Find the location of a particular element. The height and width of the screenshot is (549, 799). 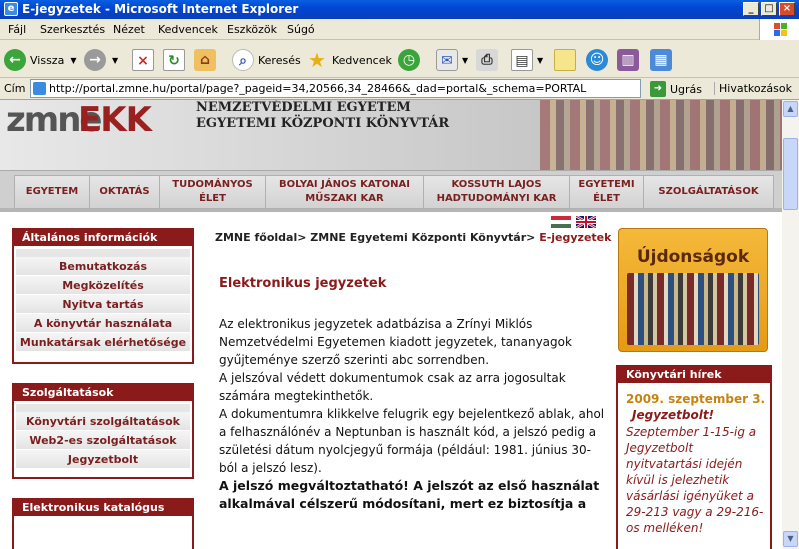

home-button: ⌂ is located at coordinates (205, 60).